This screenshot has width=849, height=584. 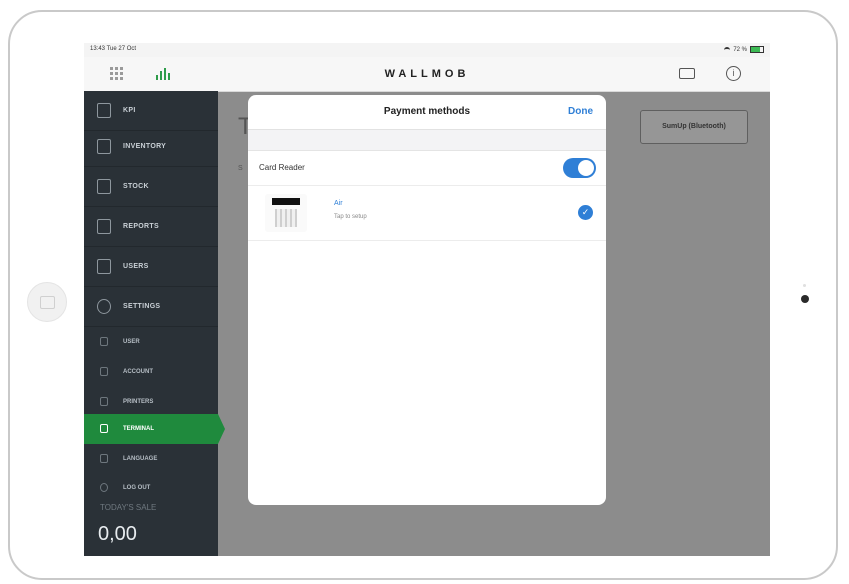 I want to click on sidebar-item-inventory: INVENTORY, so click(x=151, y=147).